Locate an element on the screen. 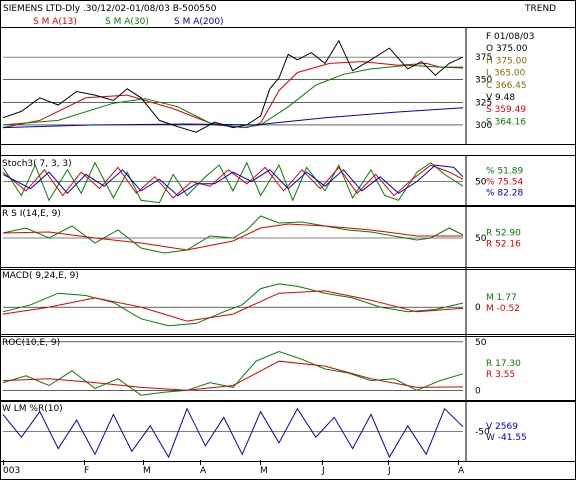 The height and width of the screenshot is (480, 576). price-panel-legend-value: O 375.00 is located at coordinates (507, 49).